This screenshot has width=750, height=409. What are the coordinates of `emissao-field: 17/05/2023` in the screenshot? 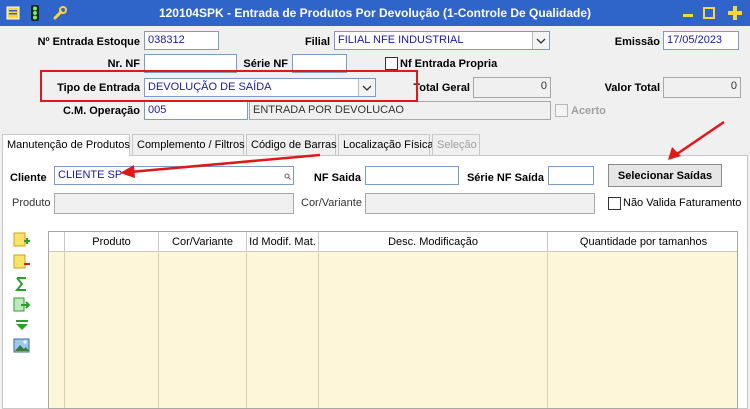 It's located at (701, 40).